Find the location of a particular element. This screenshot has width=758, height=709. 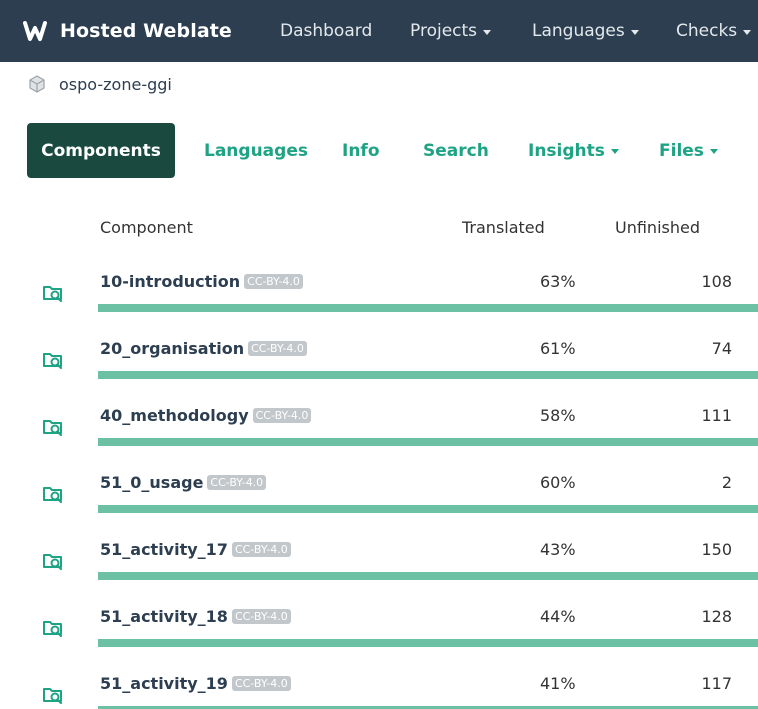

translated-percent: 61% is located at coordinates (558, 348).